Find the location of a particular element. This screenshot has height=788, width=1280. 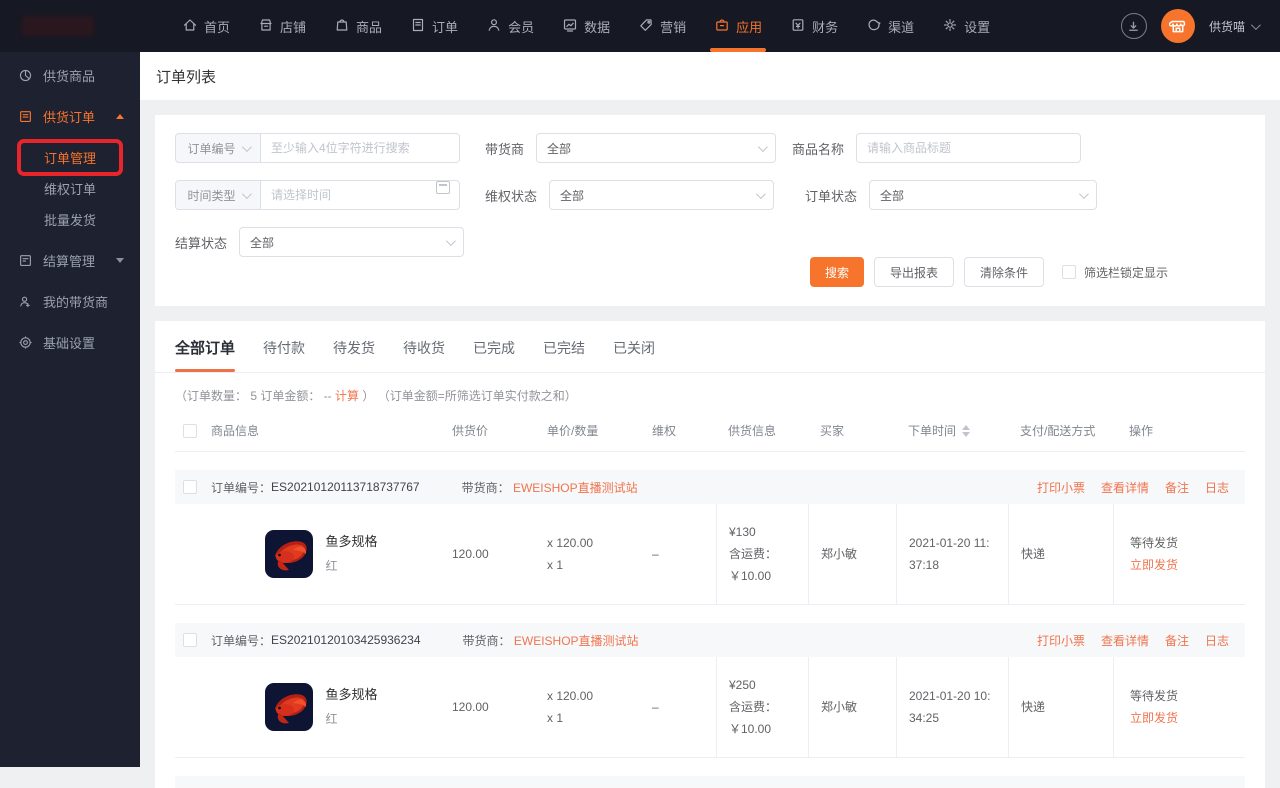

sidebar-item-batch-shipping: 批量发货 is located at coordinates (70, 219).